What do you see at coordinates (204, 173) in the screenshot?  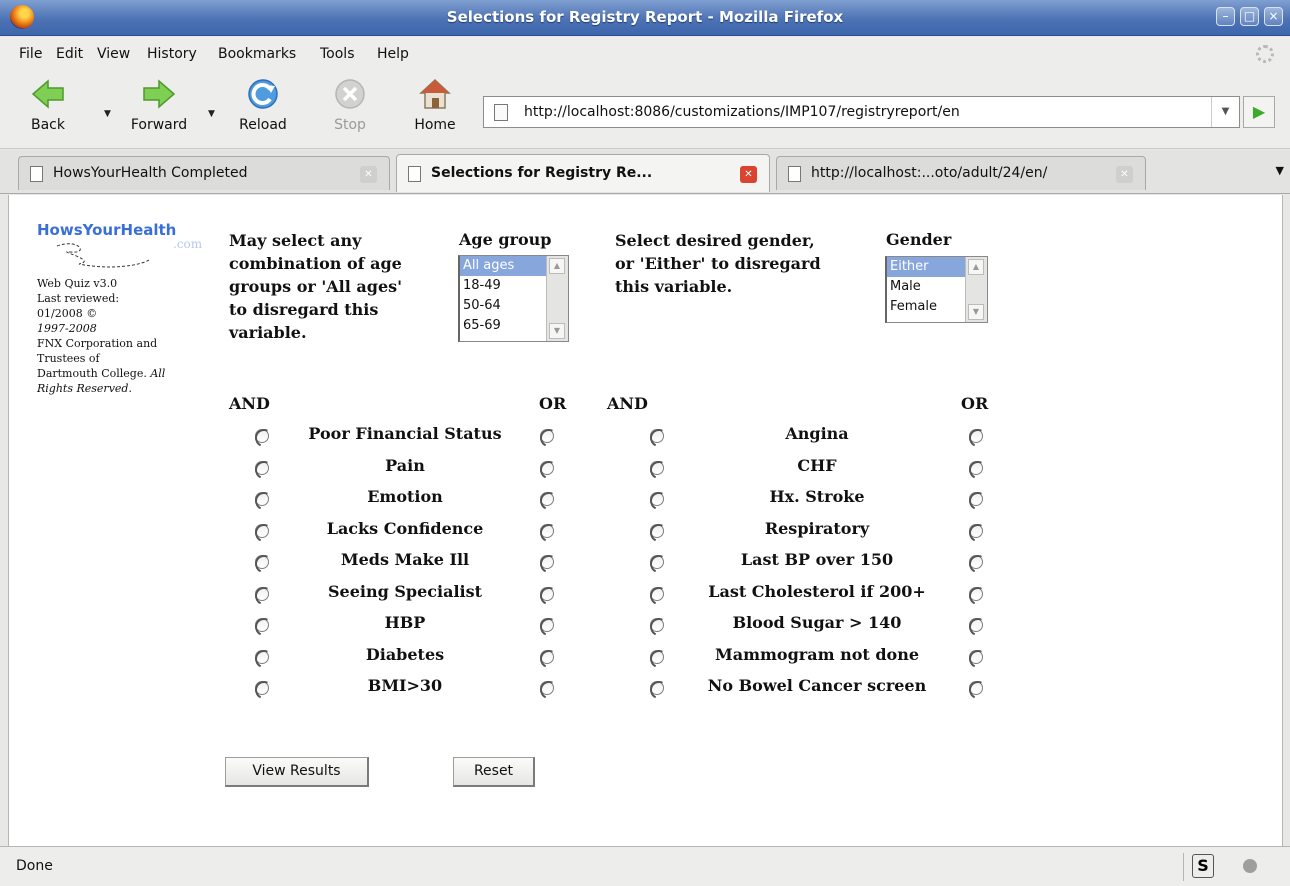 I see `tab-howsyourhealth-completed: HowsYourHealth Completed ✕` at bounding box center [204, 173].